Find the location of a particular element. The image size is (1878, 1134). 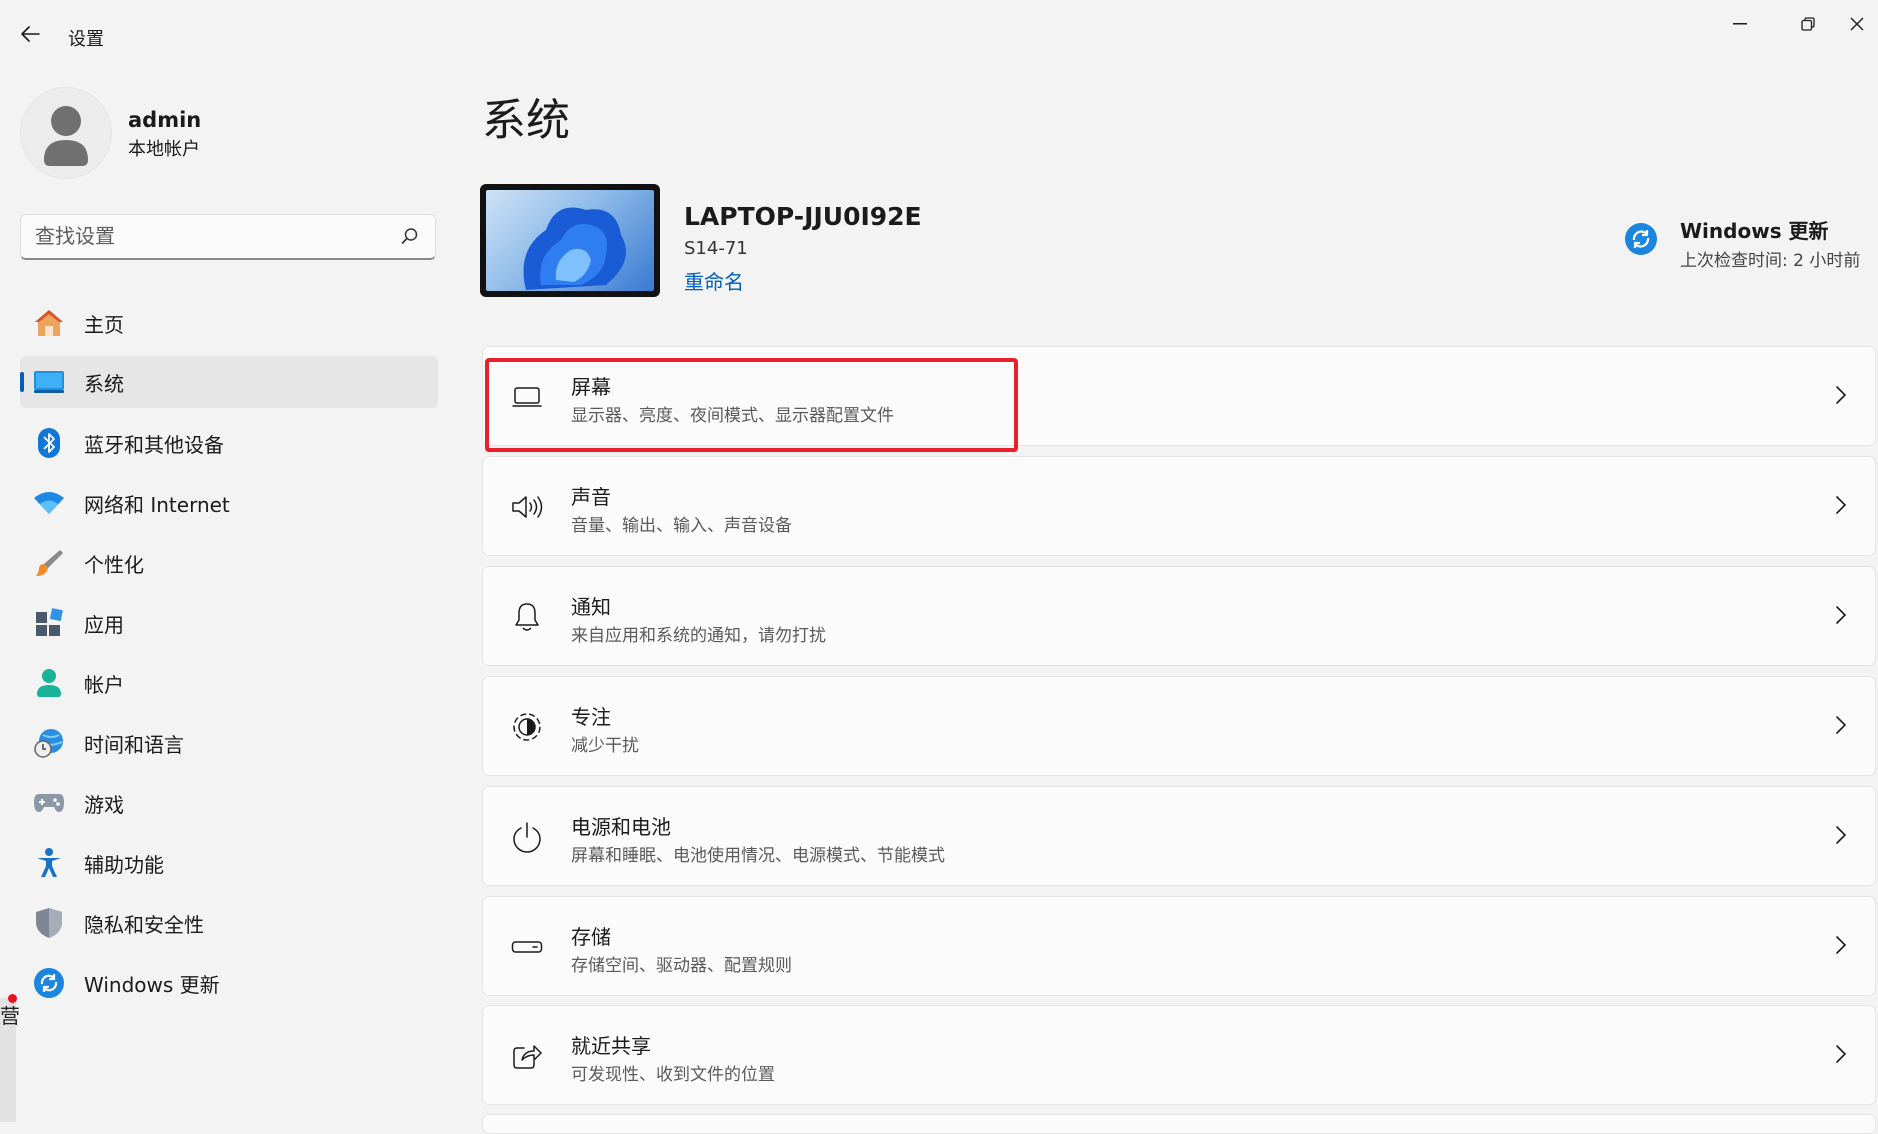

sidebar-item-windows-update: Windows 更新 is located at coordinates (229, 983).